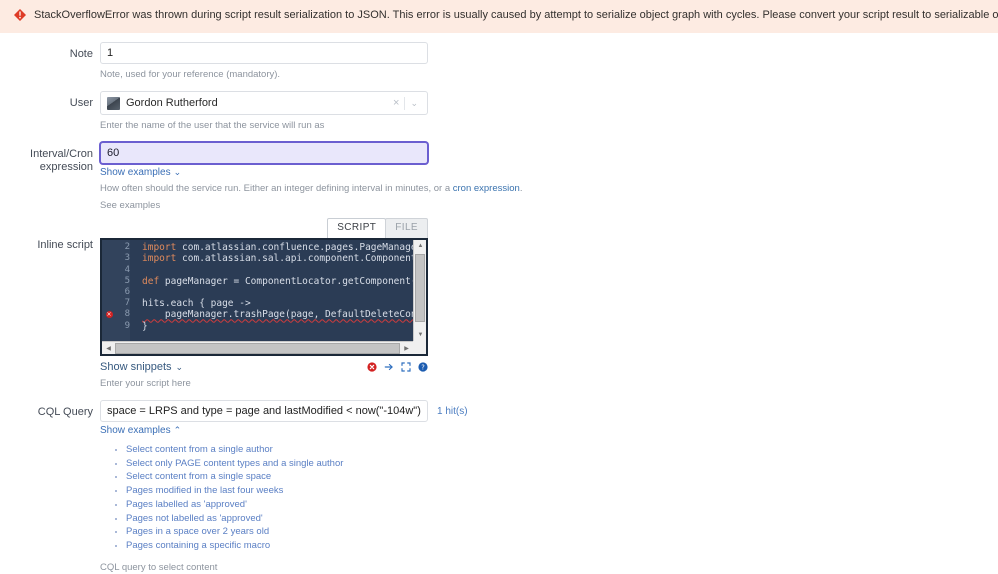  What do you see at coordinates (135, 430) in the screenshot?
I see `cql-show-examples-label: Show examples` at bounding box center [135, 430].